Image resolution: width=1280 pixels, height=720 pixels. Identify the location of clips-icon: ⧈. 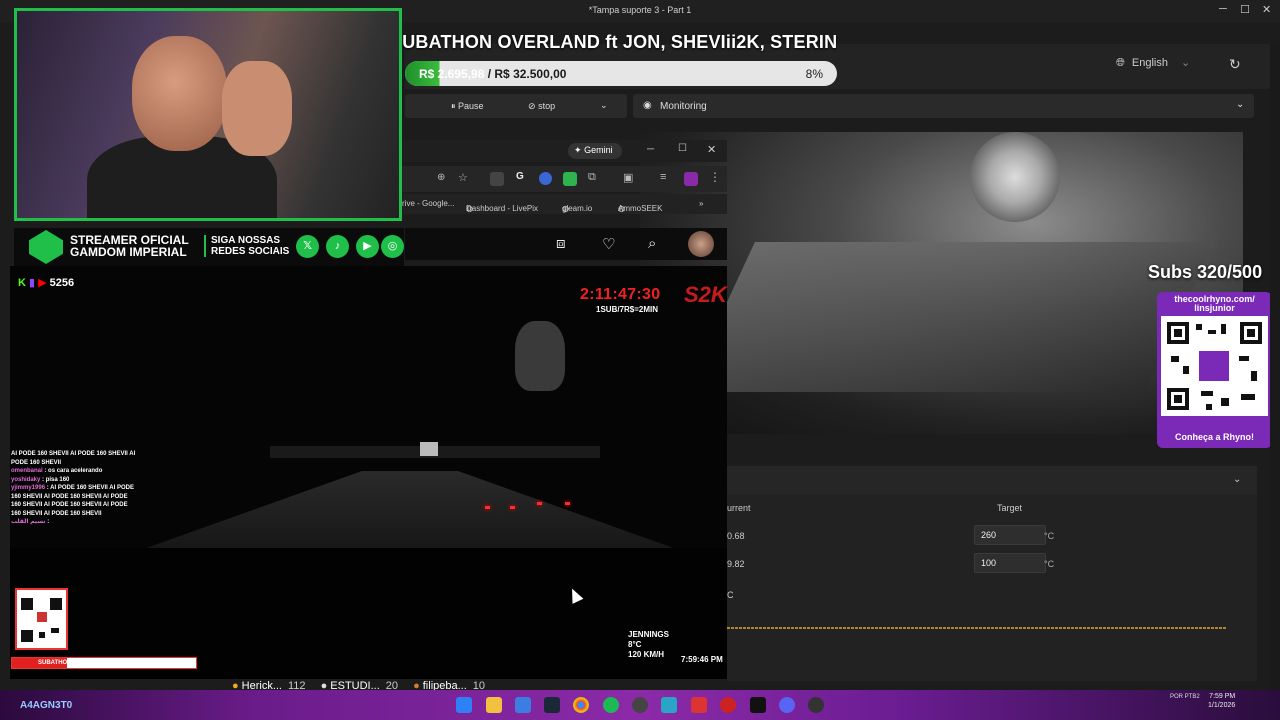
(561, 243).